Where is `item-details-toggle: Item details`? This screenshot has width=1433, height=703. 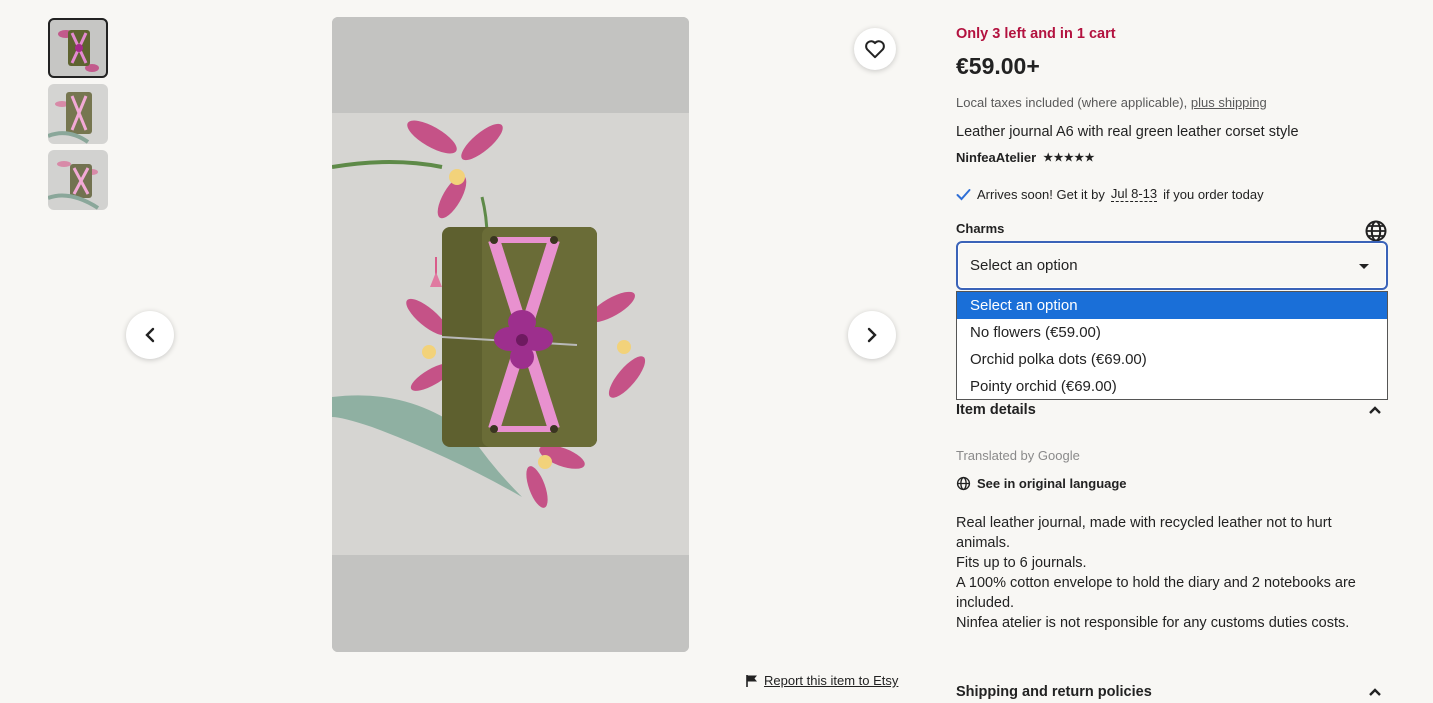 item-details-toggle: Item details is located at coordinates (1172, 410).